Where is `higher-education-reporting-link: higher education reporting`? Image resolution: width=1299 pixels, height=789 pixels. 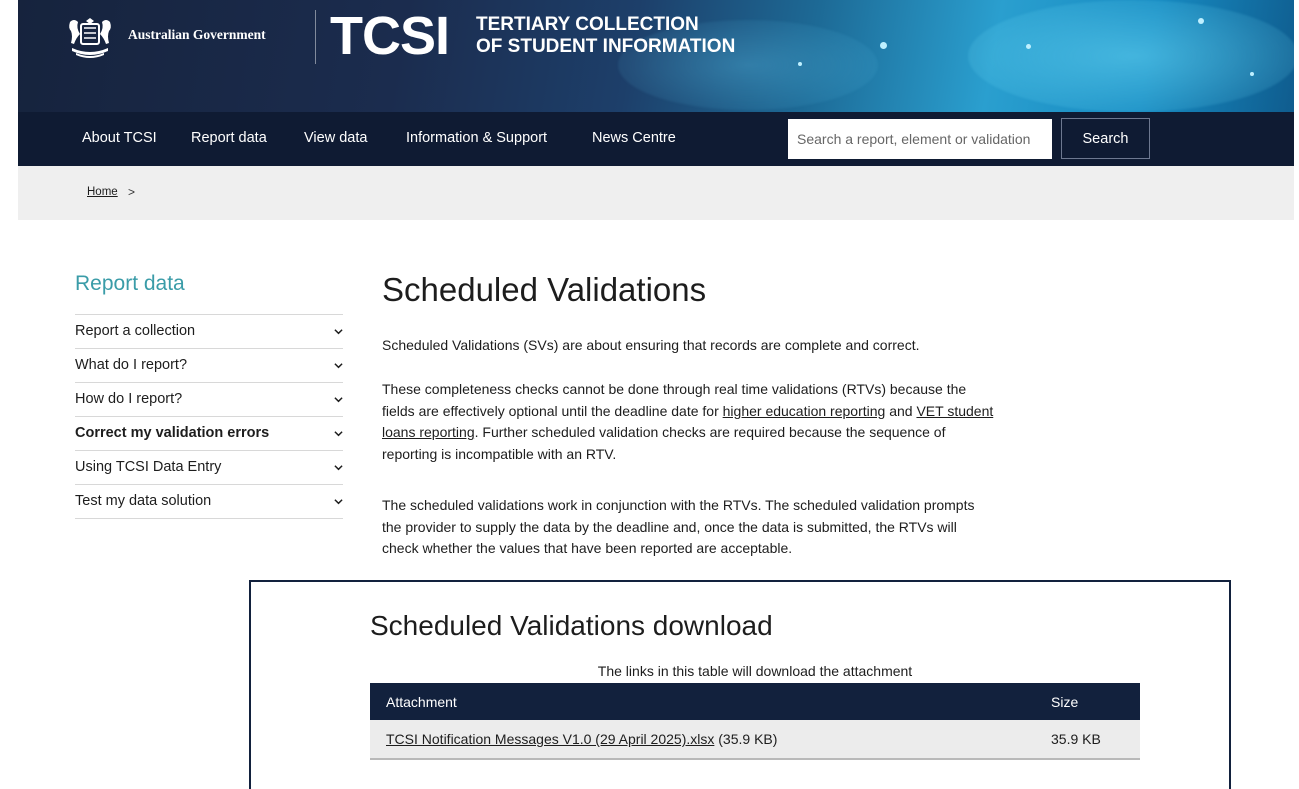 higher-education-reporting-link: higher education reporting is located at coordinates (804, 411).